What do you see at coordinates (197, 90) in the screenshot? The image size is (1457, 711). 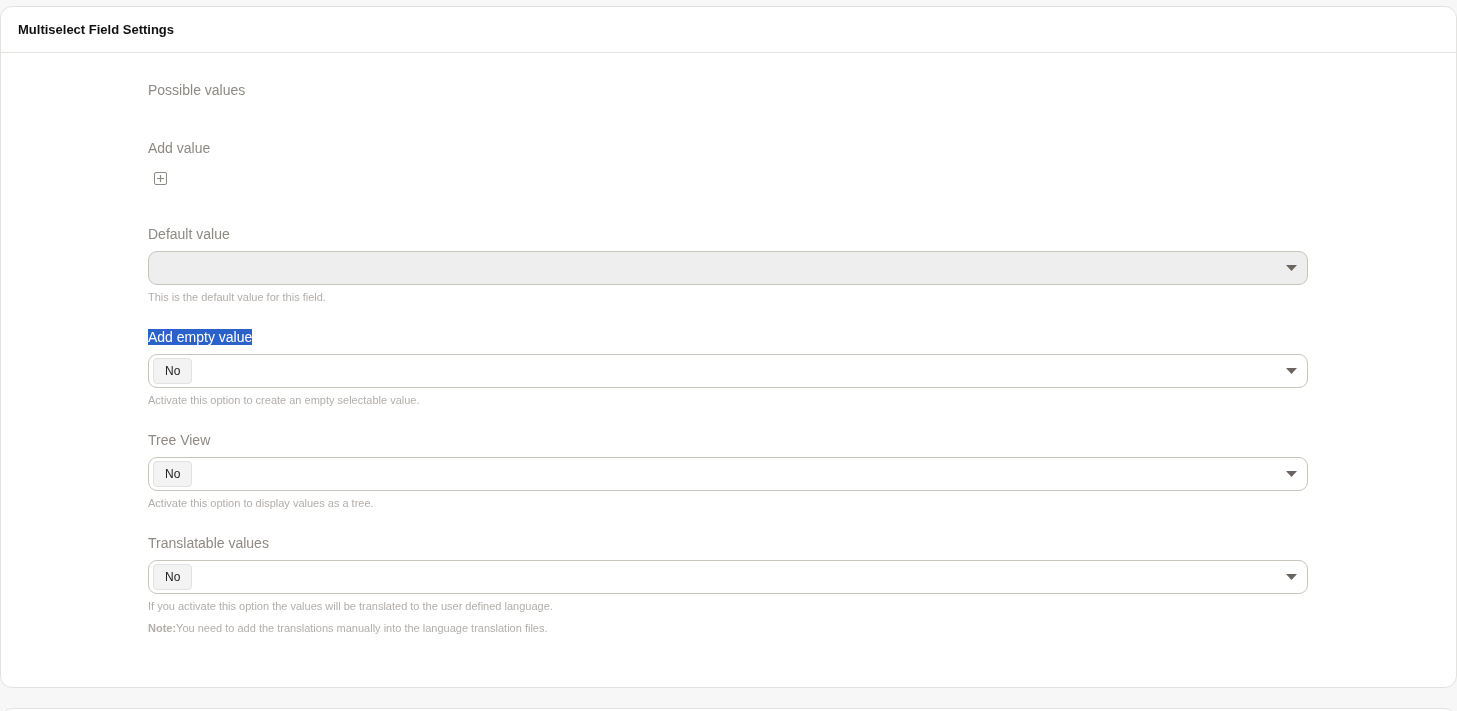 I see `field-label: Possible values` at bounding box center [197, 90].